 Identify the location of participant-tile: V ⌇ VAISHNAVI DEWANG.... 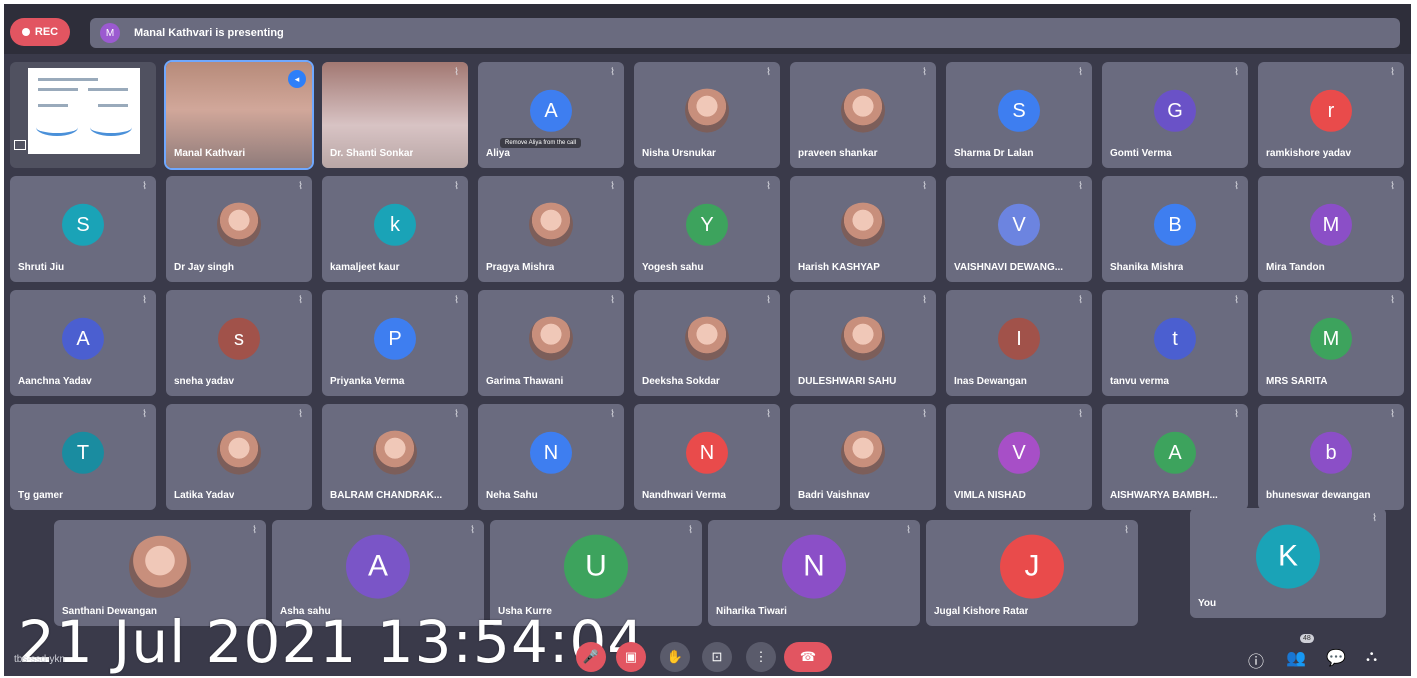
(1019, 229).